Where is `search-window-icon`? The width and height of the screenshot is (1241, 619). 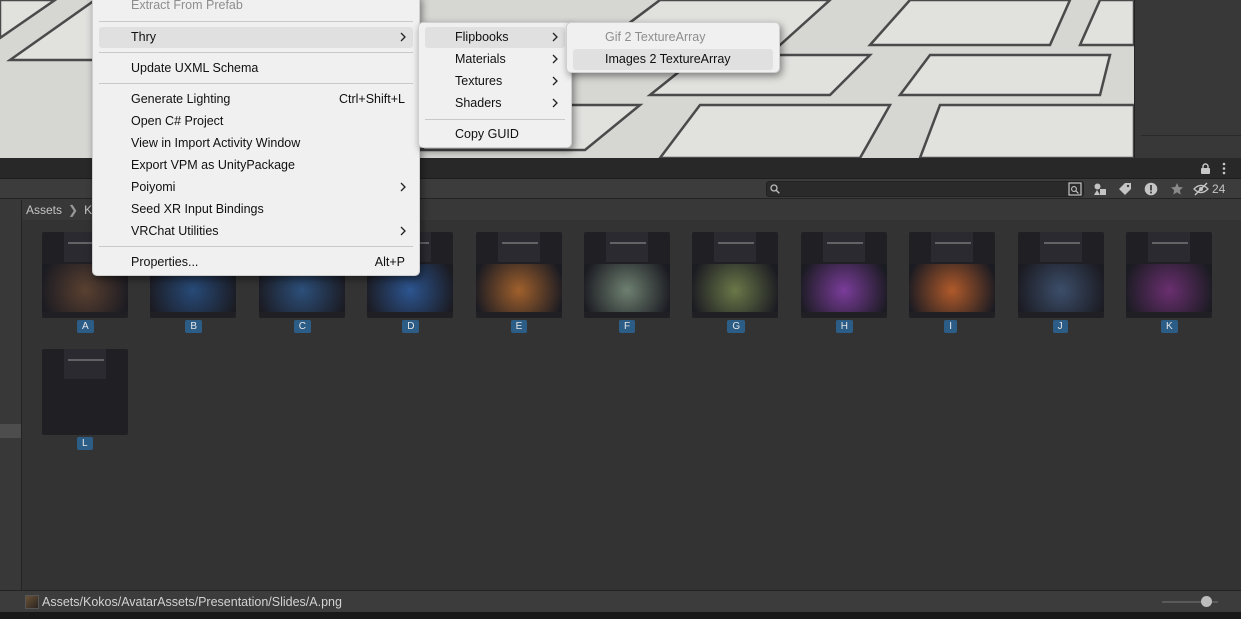 search-window-icon is located at coordinates (1075, 189).